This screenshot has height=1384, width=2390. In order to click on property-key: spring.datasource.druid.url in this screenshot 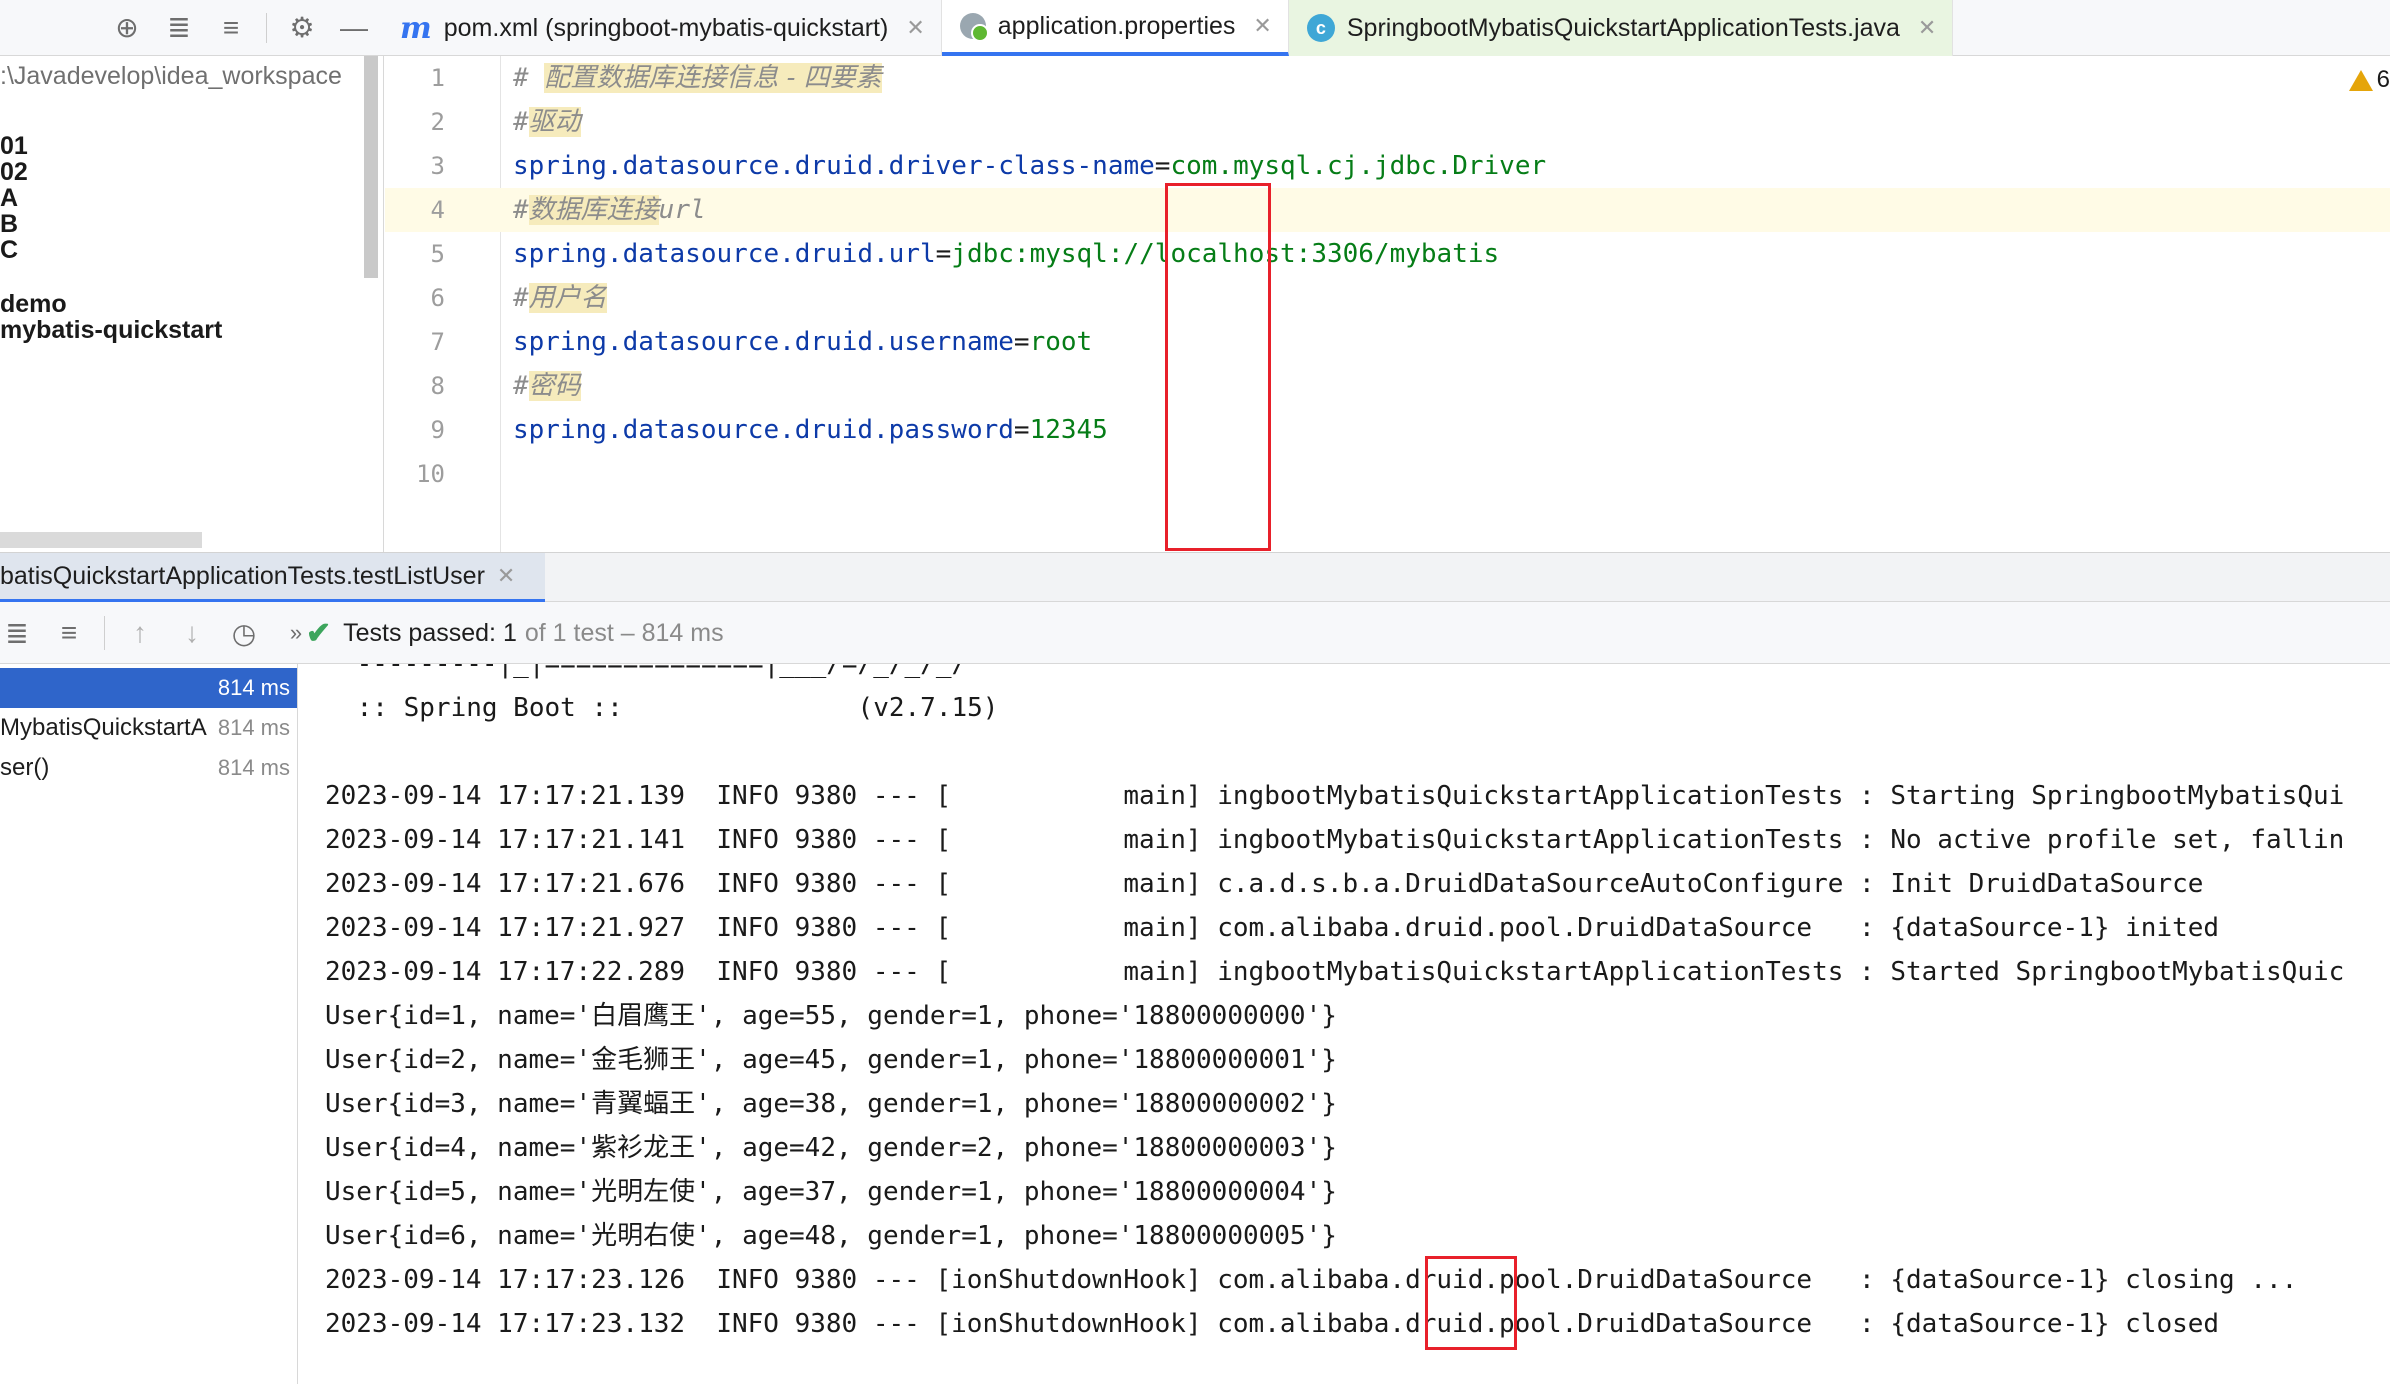, I will do `click(724, 254)`.